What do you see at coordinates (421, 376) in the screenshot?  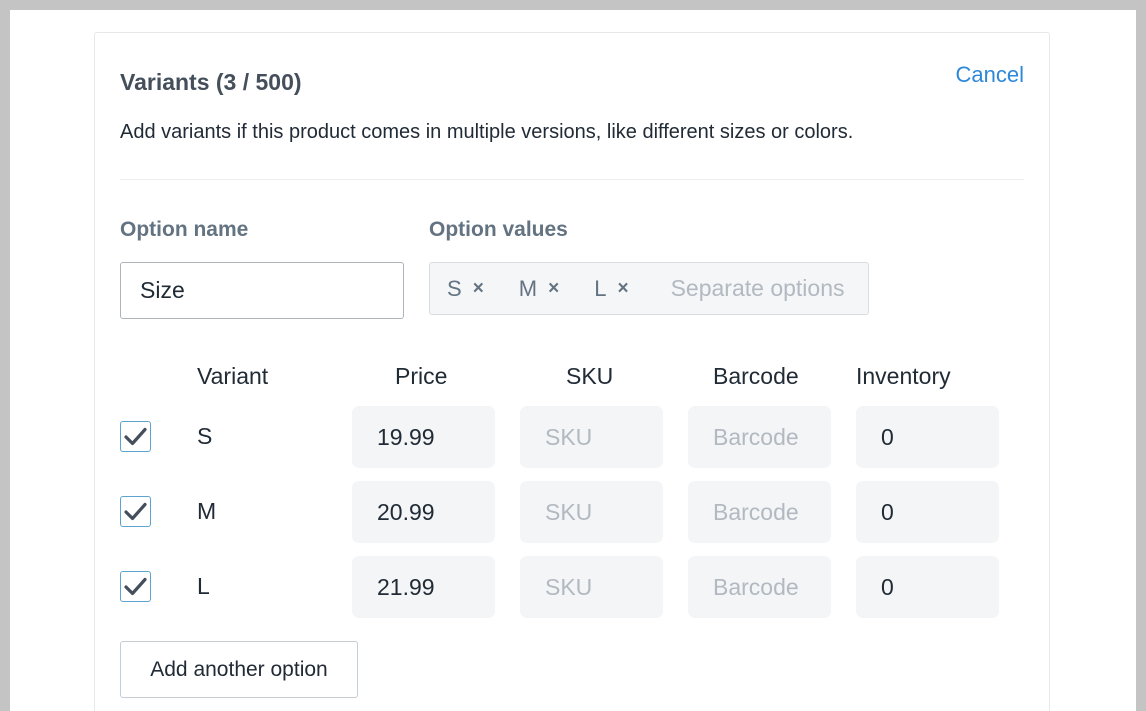 I see `column-header-price: Price` at bounding box center [421, 376].